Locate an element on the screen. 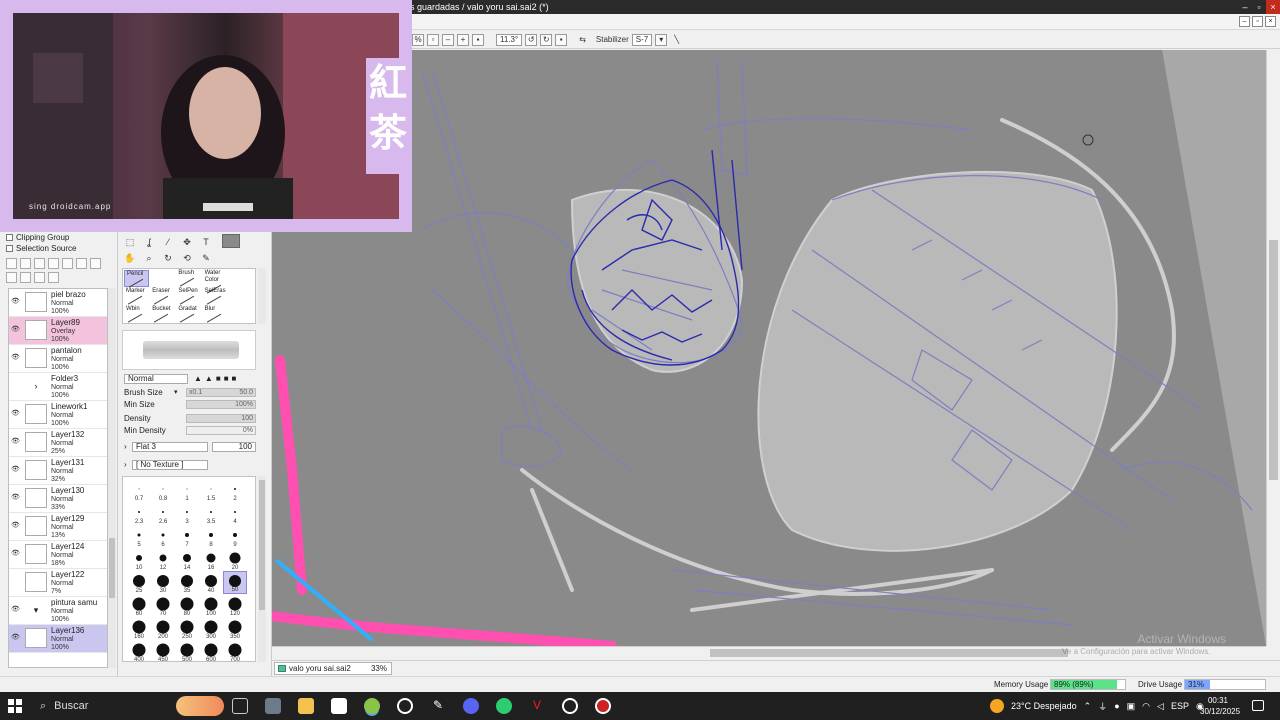 This screenshot has width=1280, height=720. brush-size-preset: 10 is located at coordinates (139, 559).